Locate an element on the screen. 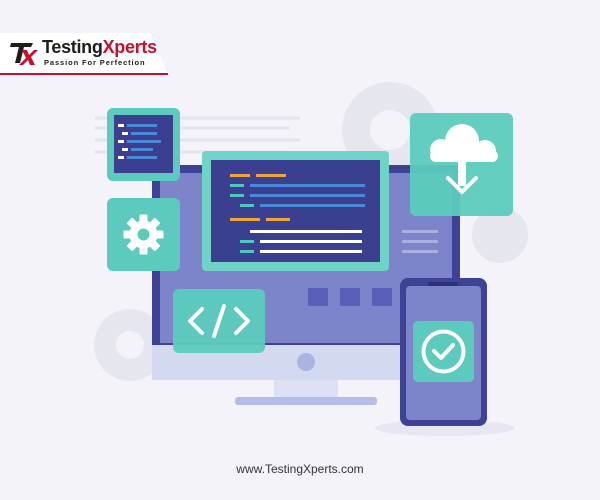 The image size is (600, 500). code-editor-window is located at coordinates (295, 211).